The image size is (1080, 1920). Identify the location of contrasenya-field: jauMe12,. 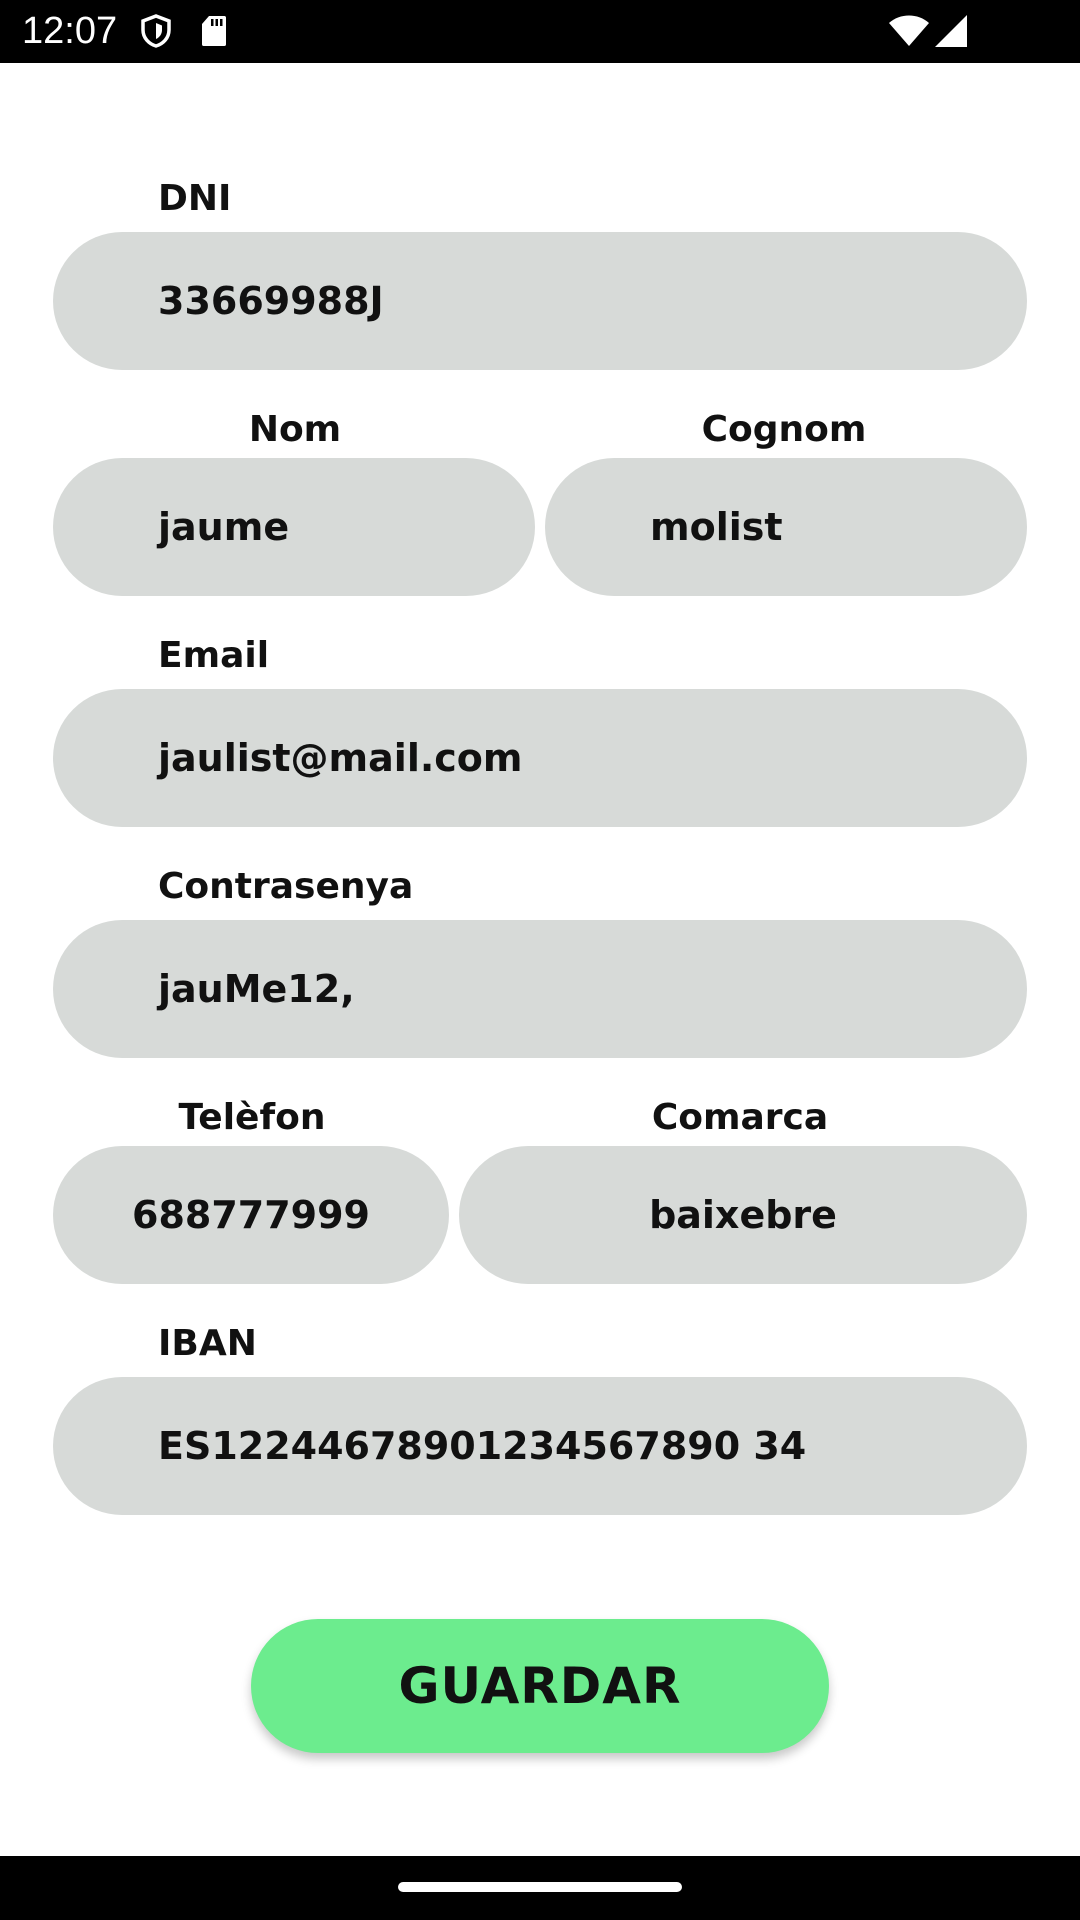
(540, 989).